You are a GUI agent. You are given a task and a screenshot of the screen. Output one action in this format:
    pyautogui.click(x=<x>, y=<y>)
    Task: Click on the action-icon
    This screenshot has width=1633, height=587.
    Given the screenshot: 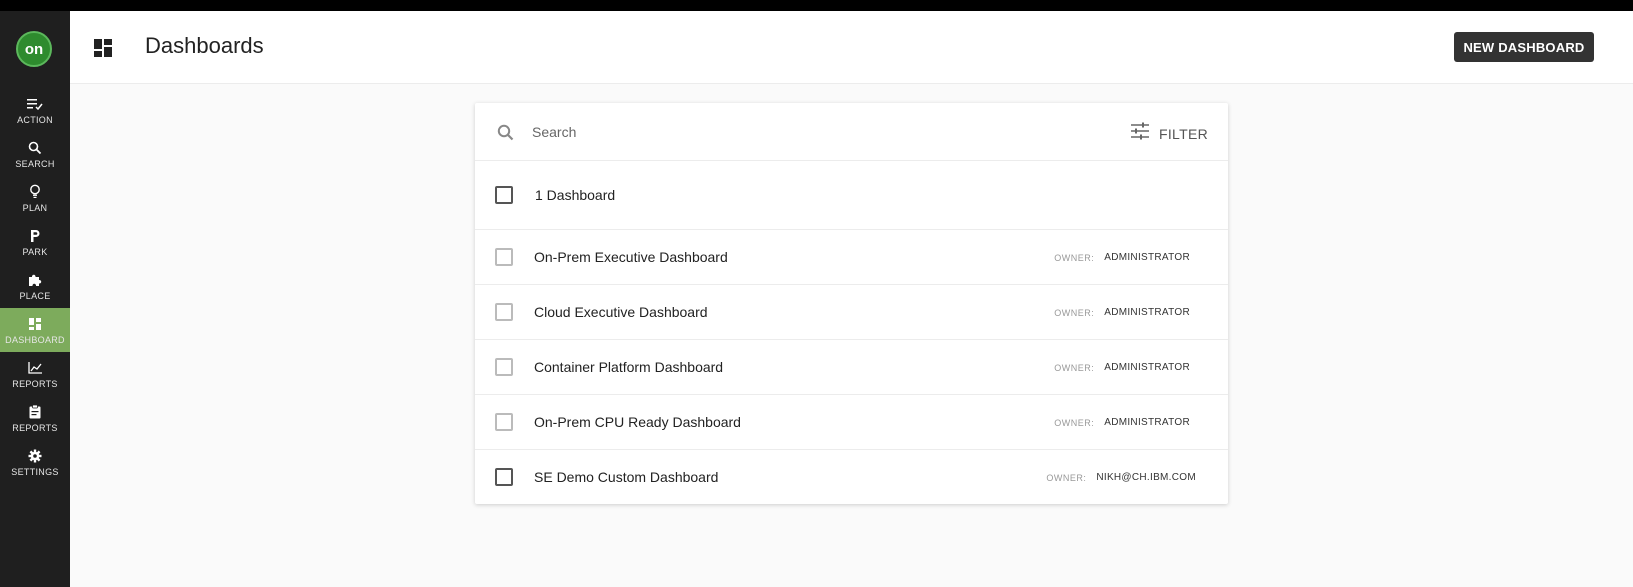 What is the action you would take?
    pyautogui.click(x=35, y=104)
    